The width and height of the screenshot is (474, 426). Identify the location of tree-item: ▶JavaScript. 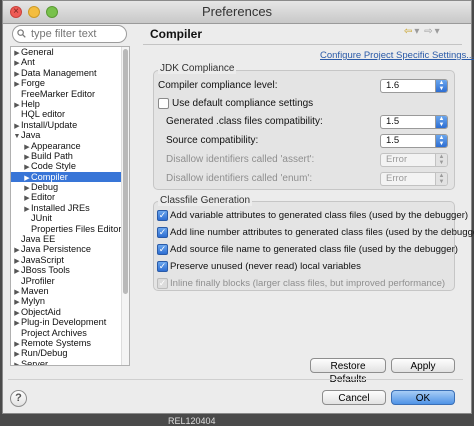
(70, 260).